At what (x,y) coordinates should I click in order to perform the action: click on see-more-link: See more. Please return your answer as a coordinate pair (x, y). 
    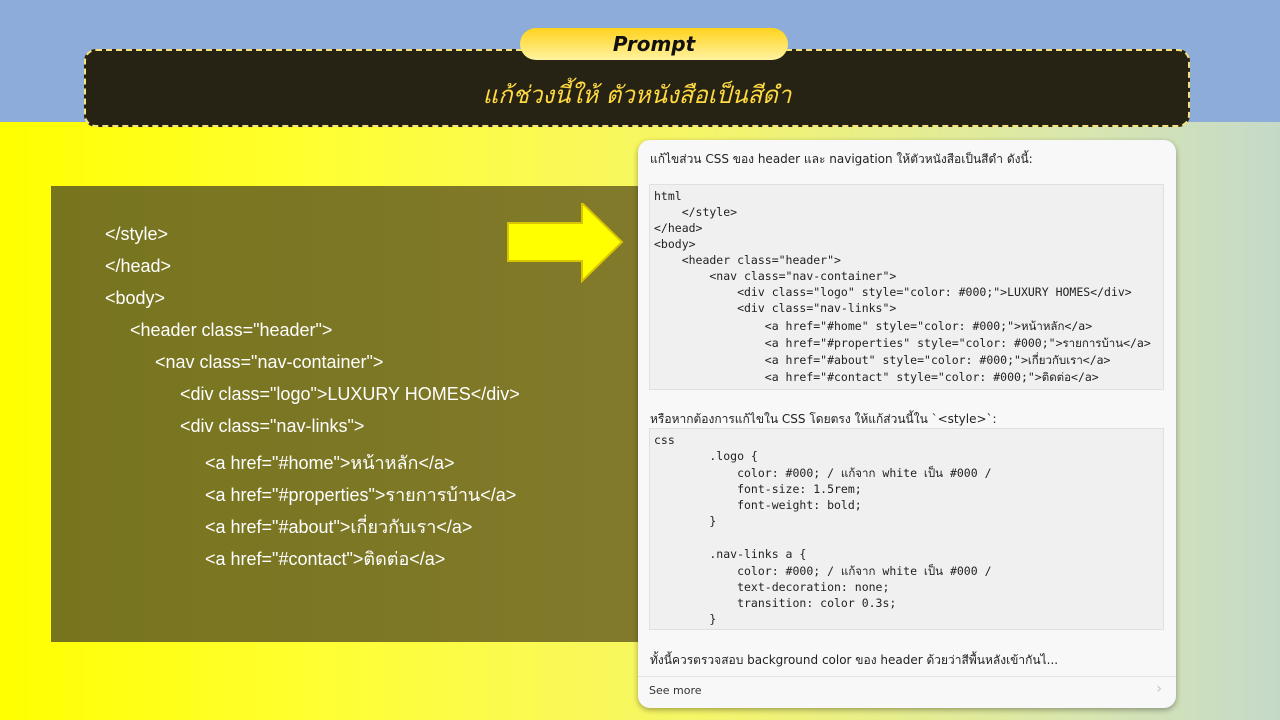
    Looking at the image, I should click on (675, 690).